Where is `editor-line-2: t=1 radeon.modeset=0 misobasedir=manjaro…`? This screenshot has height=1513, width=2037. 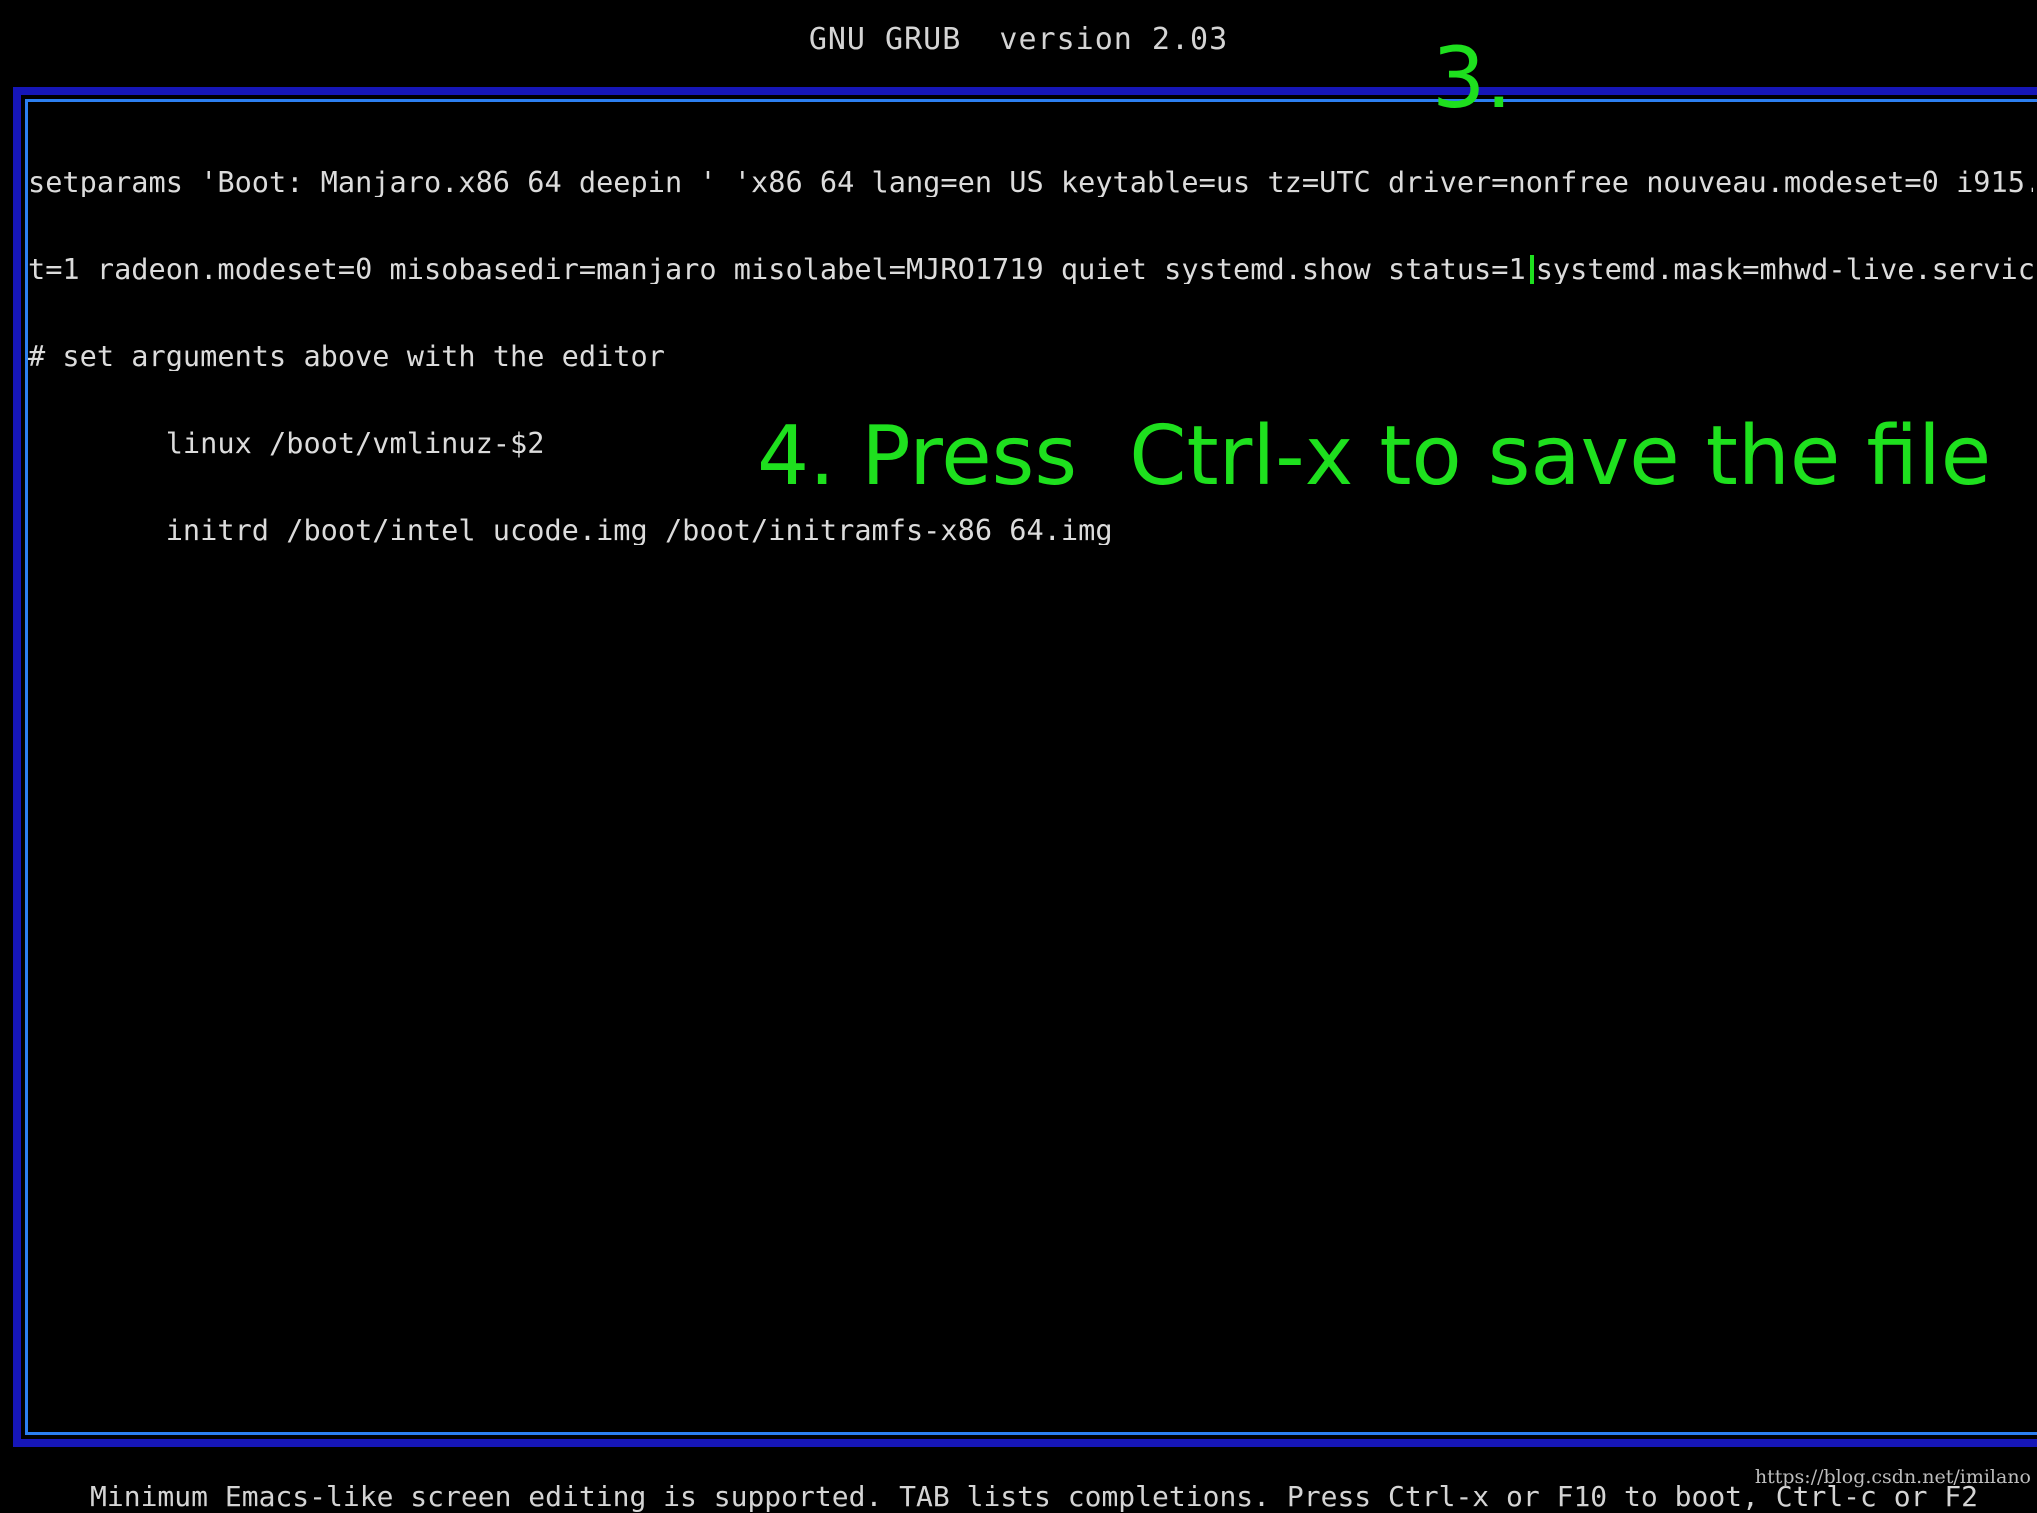
editor-line-2: t=1 radeon.modeset=0 misobasedir=manjaro… is located at coordinates (1030, 269).